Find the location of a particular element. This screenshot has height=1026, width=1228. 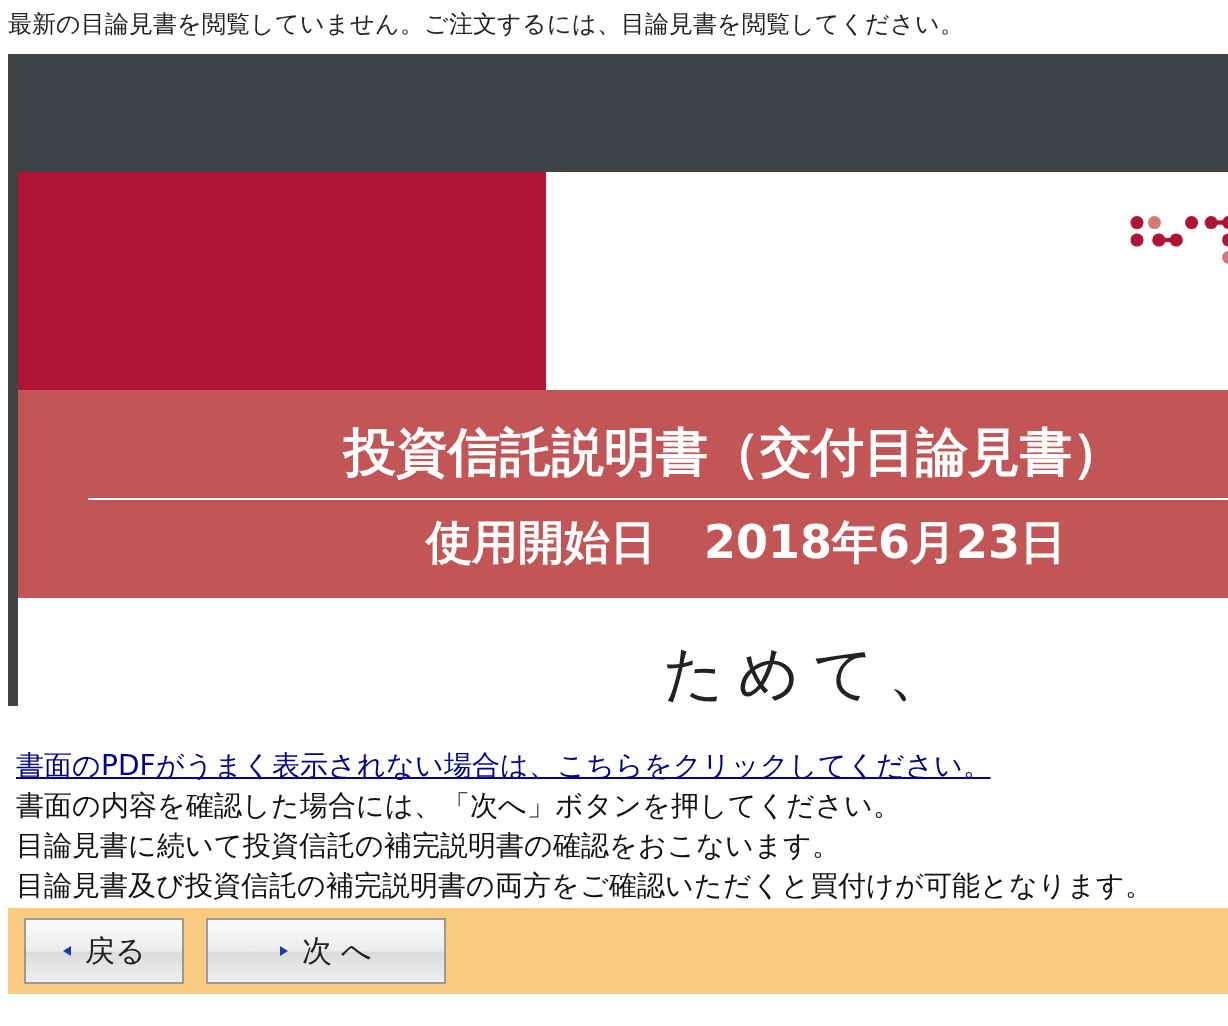

date-label: 使用開始日 is located at coordinates (541, 542).